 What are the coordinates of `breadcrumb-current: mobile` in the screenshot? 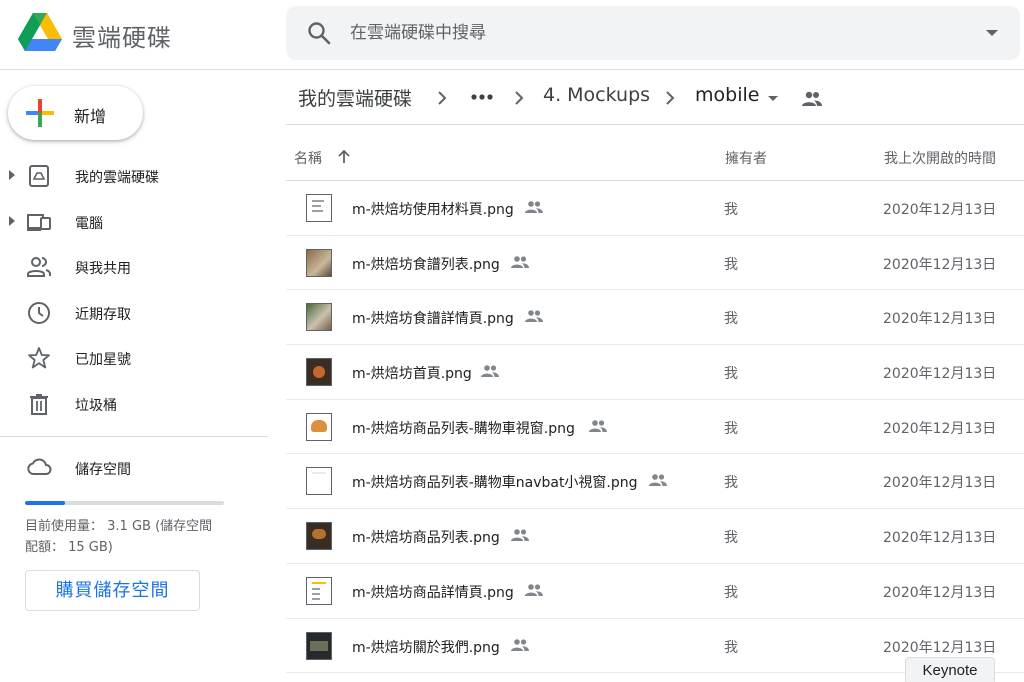 It's located at (727, 95).